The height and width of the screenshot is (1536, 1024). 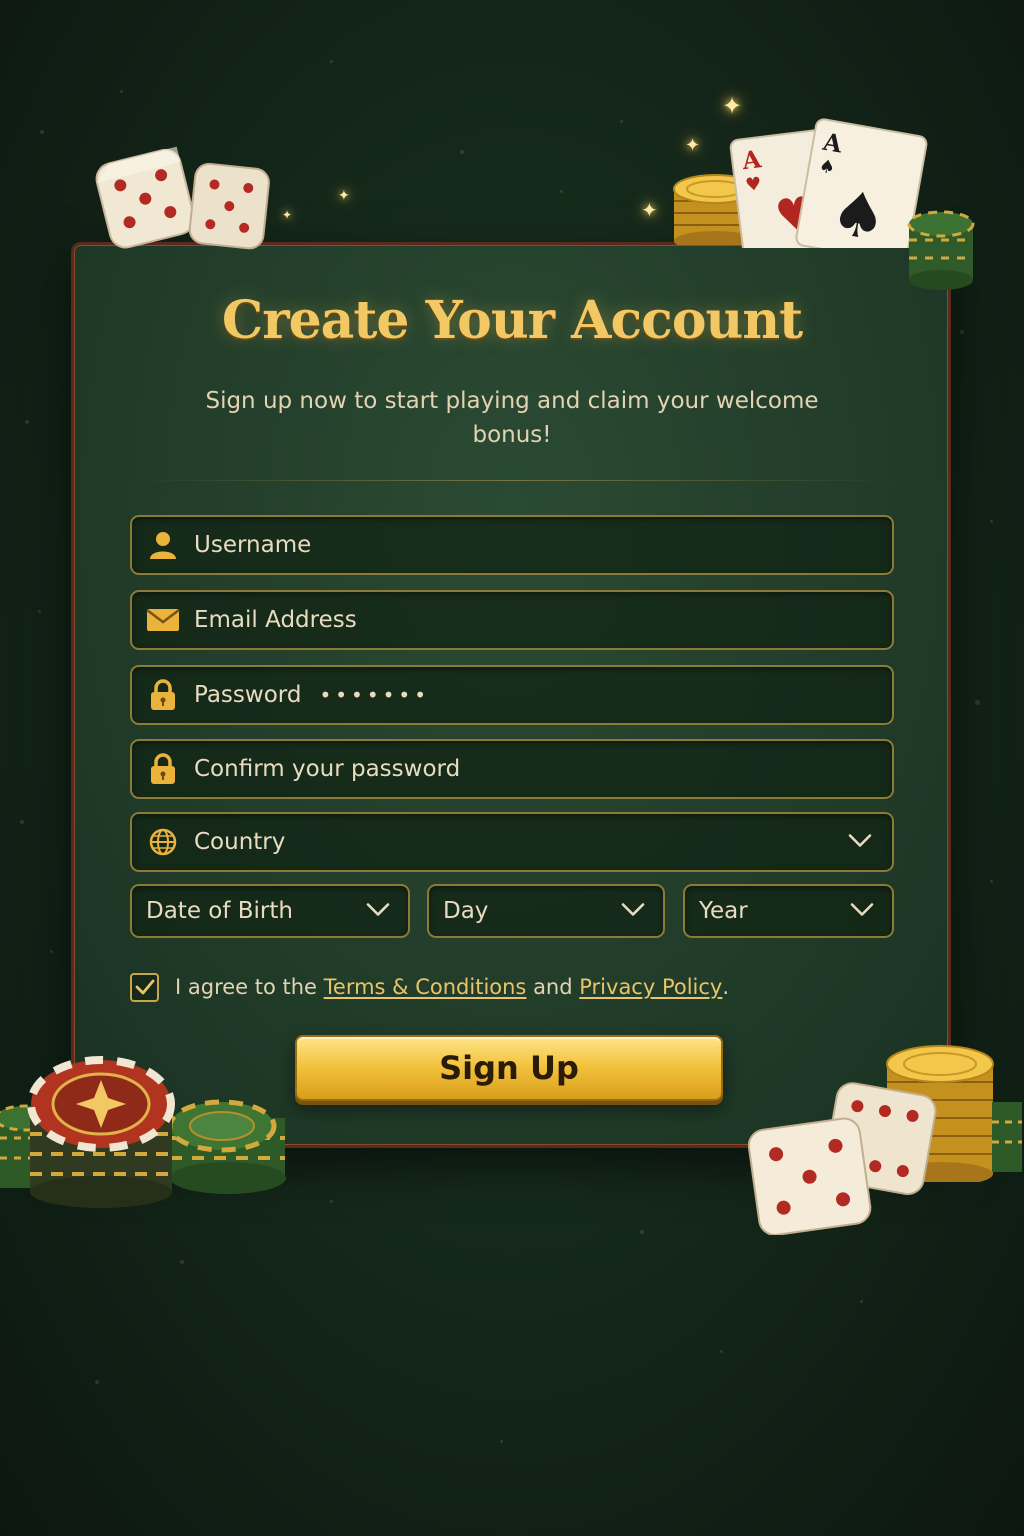 What do you see at coordinates (425, 987) in the screenshot?
I see `terms-link: Terms & Conditions` at bounding box center [425, 987].